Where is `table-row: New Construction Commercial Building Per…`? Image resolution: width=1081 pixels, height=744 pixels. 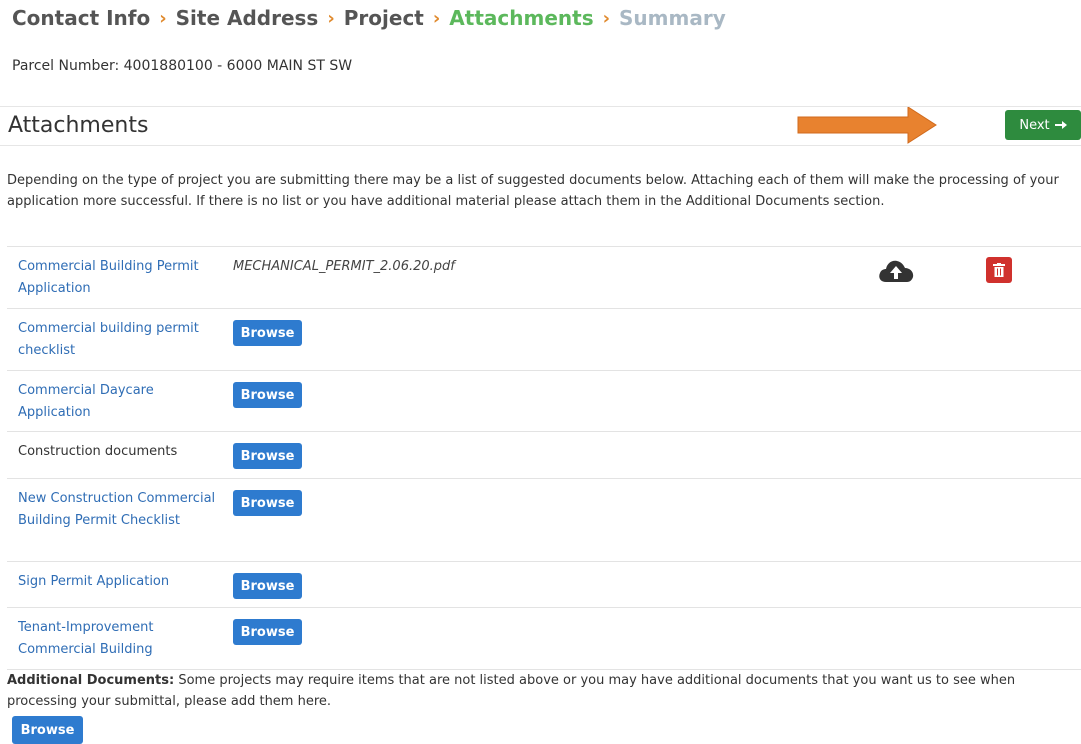 table-row: New Construction Commercial Building Per… is located at coordinates (544, 520).